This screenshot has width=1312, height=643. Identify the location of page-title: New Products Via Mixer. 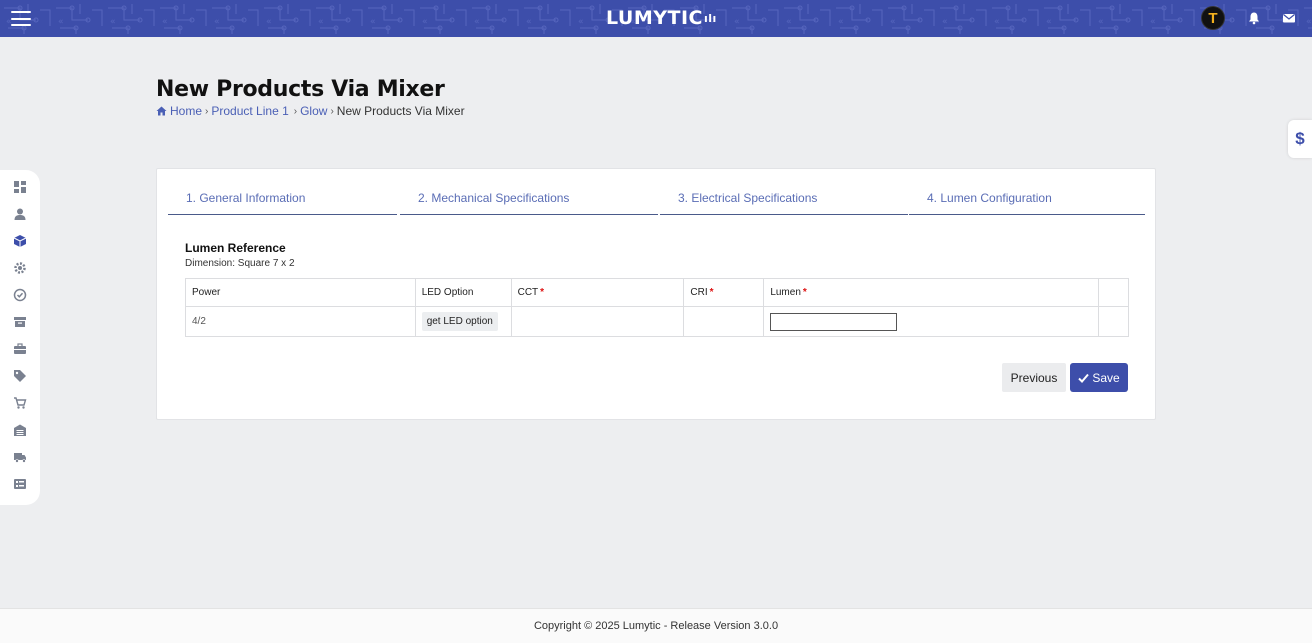
(300, 89).